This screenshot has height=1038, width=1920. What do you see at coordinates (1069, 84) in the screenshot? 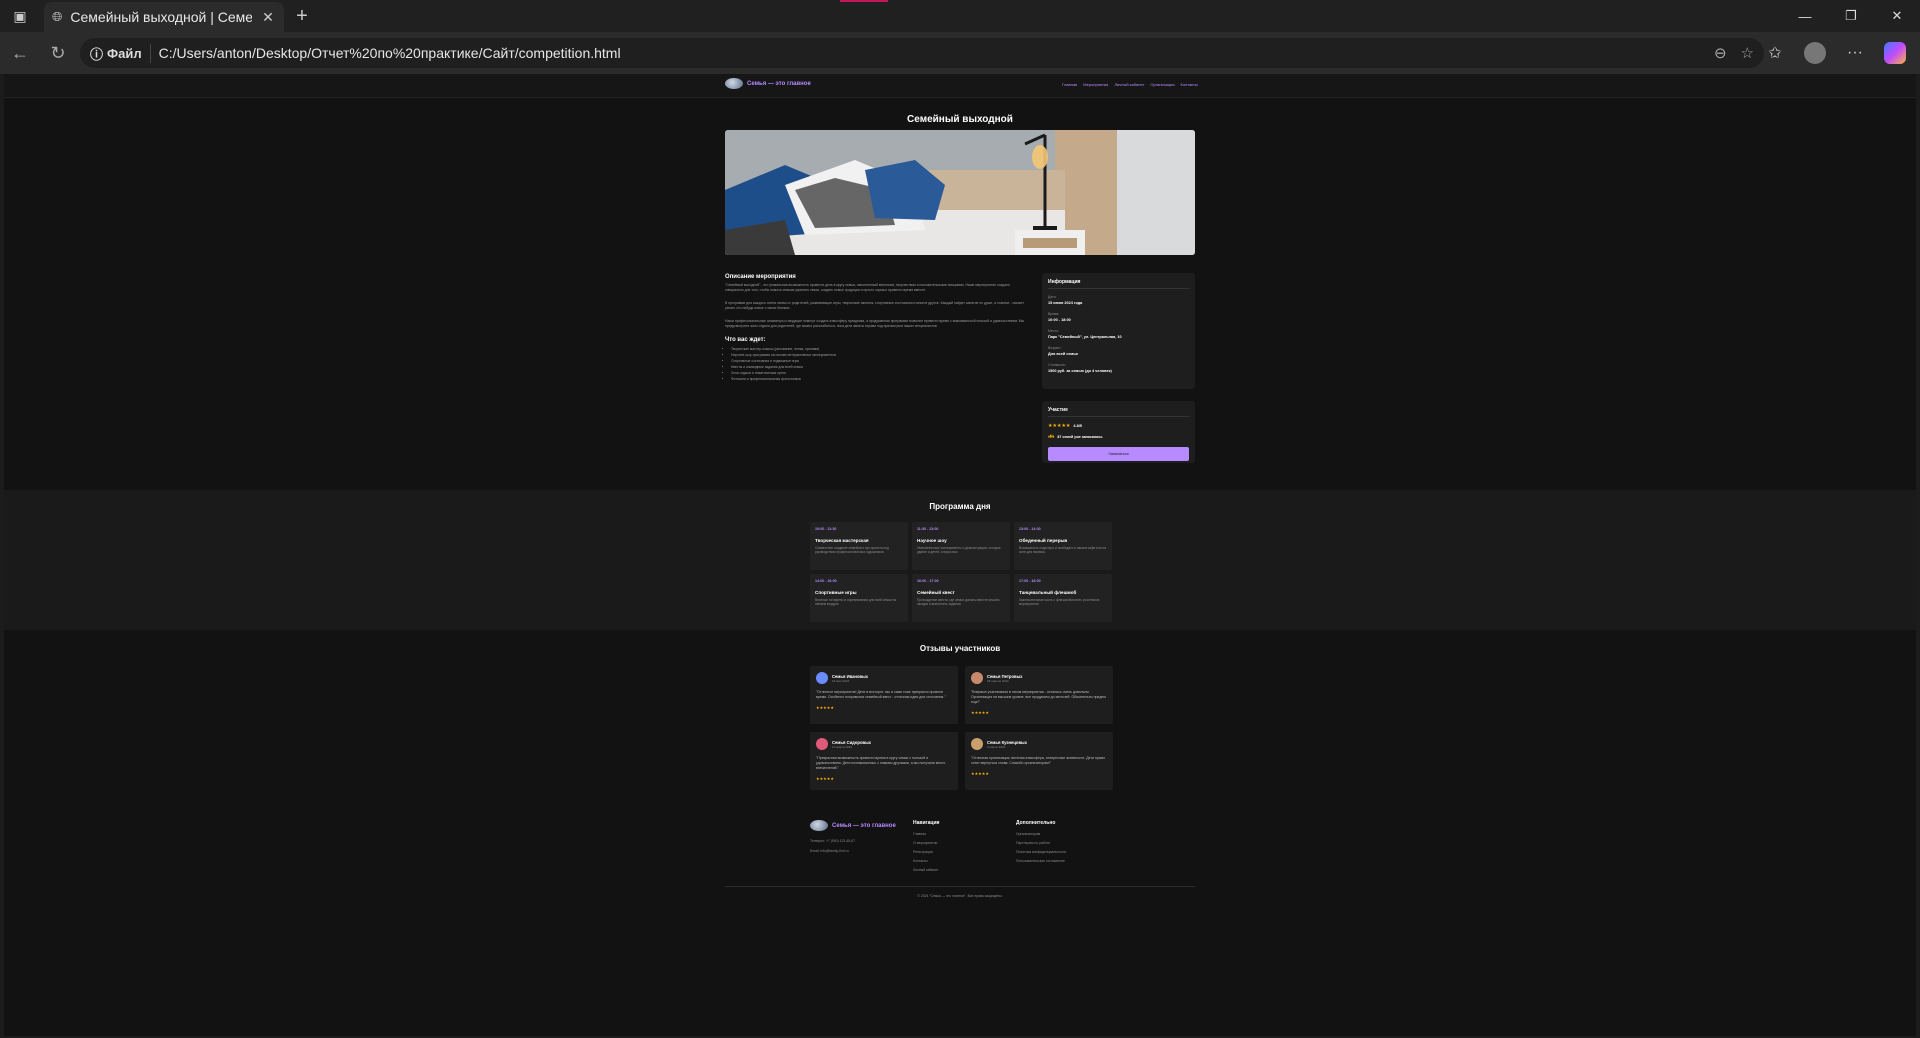
I see `nav-home: Главная` at bounding box center [1069, 84].